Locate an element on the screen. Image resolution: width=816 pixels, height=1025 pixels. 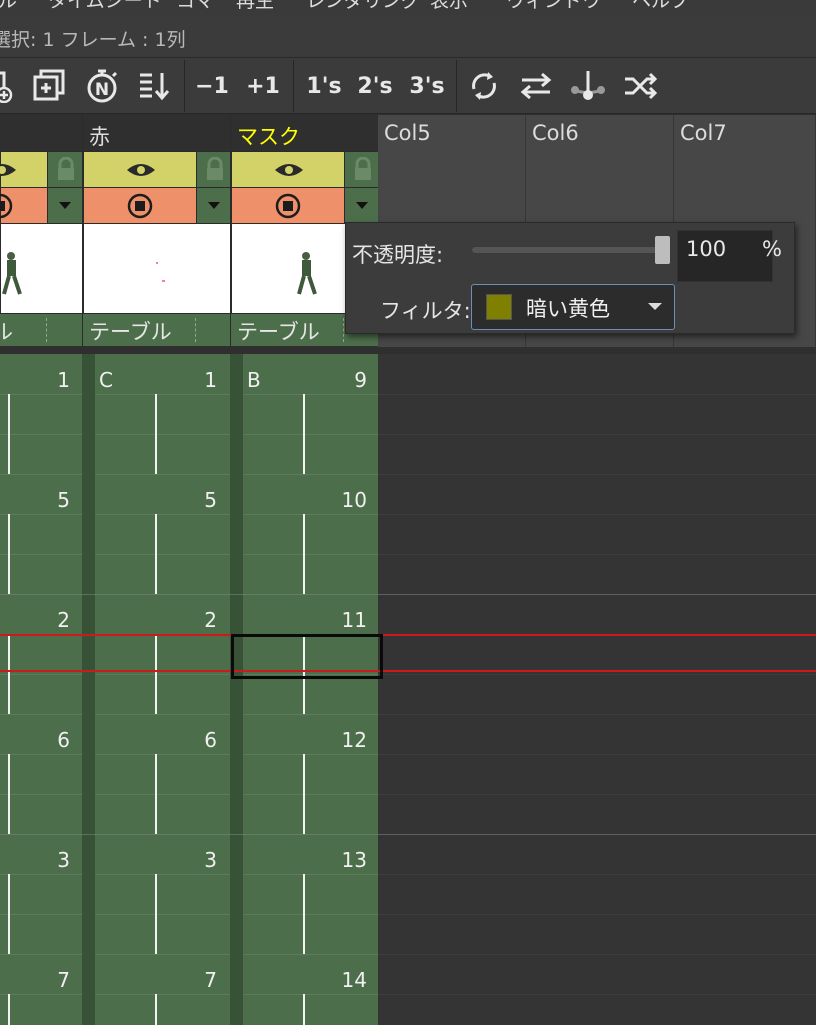
cell-frame-number: 6 is located at coordinates (63, 740).